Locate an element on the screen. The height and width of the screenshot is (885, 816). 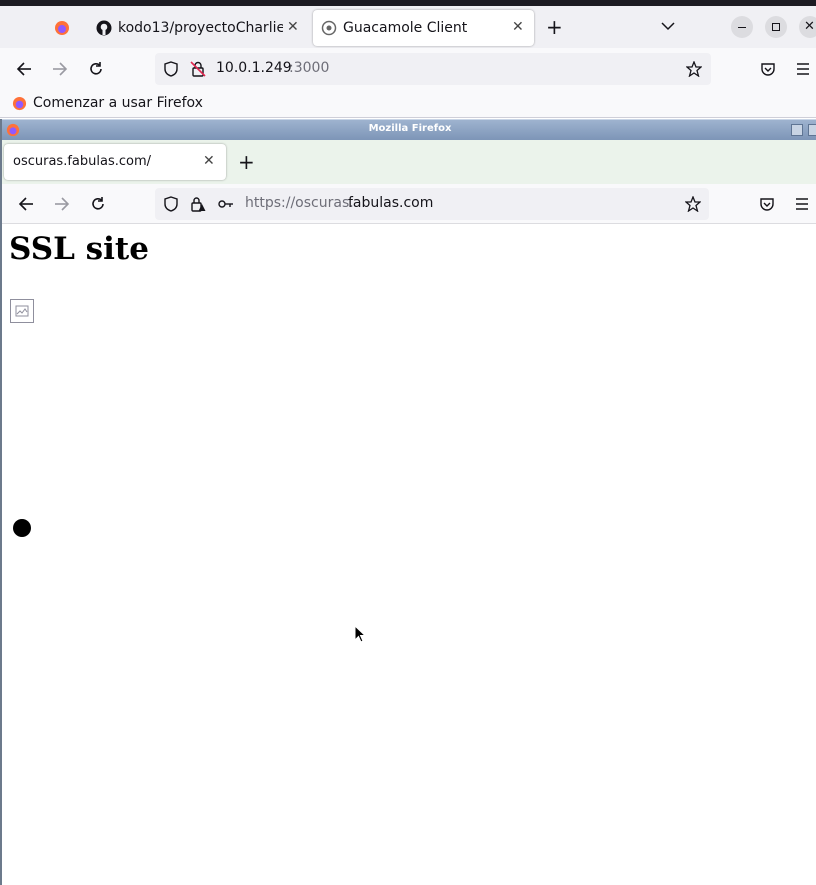
minimize-icon is located at coordinates (742, 27).